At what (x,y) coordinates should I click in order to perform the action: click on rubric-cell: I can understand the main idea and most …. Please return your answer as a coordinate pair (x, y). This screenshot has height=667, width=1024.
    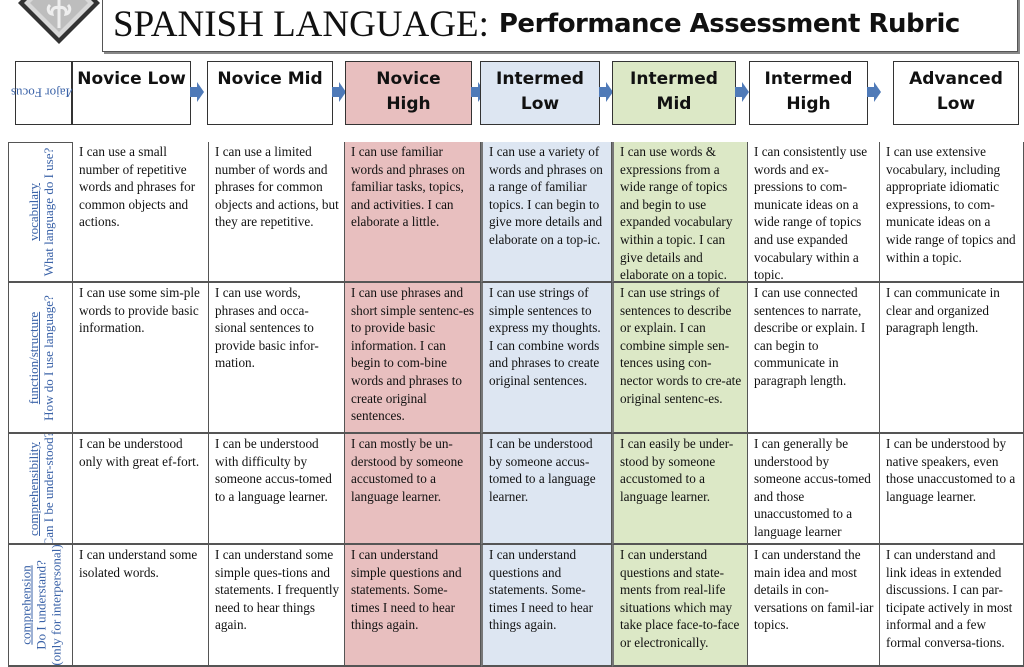
    Looking at the image, I should click on (814, 606).